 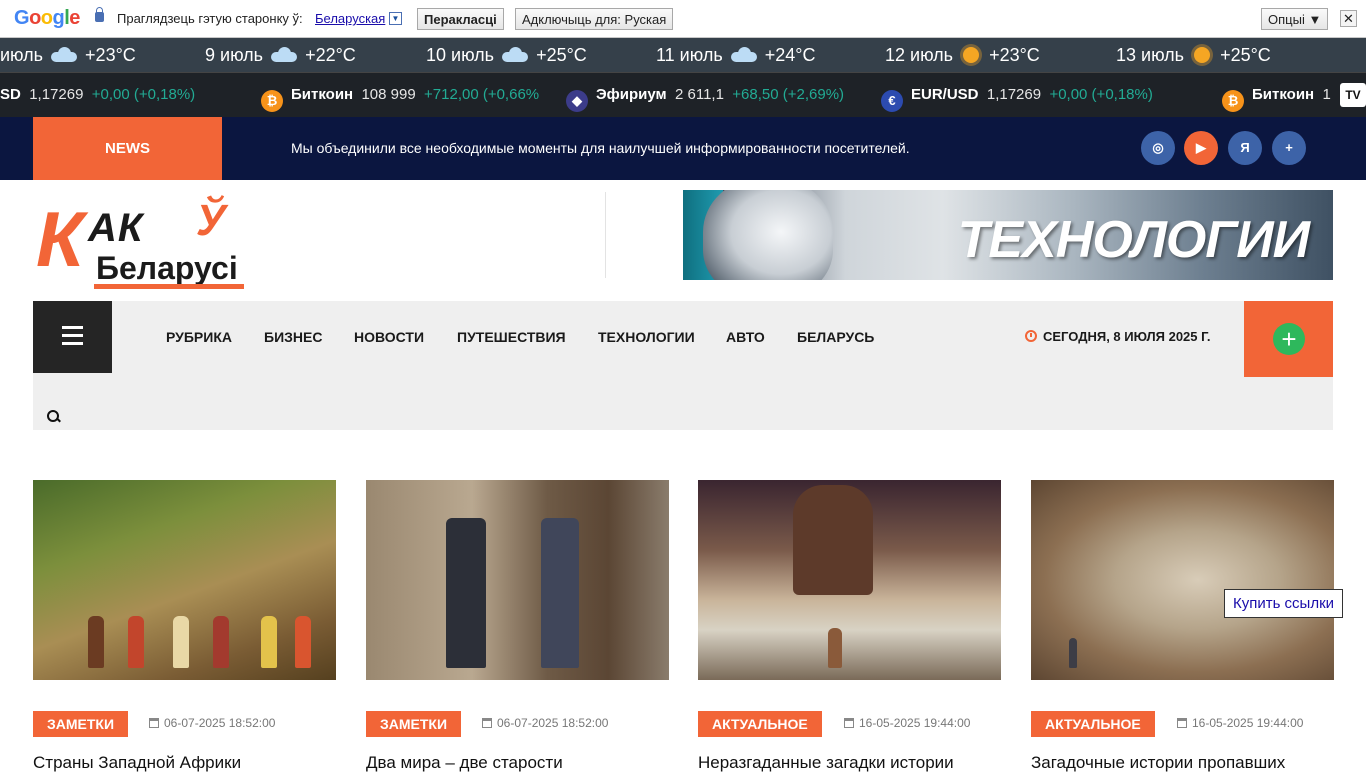 What do you see at coordinates (1201, 148) in the screenshot?
I see `youtube-icon: ▶` at bounding box center [1201, 148].